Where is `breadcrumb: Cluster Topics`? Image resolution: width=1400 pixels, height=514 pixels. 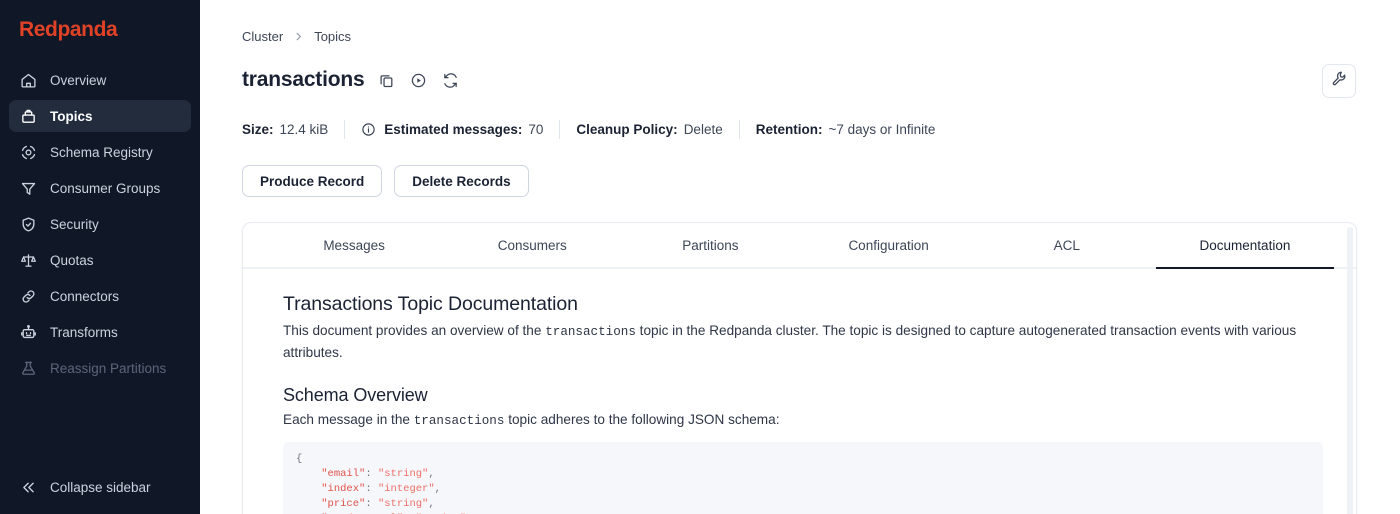
breadcrumb: Cluster Topics is located at coordinates (296, 36).